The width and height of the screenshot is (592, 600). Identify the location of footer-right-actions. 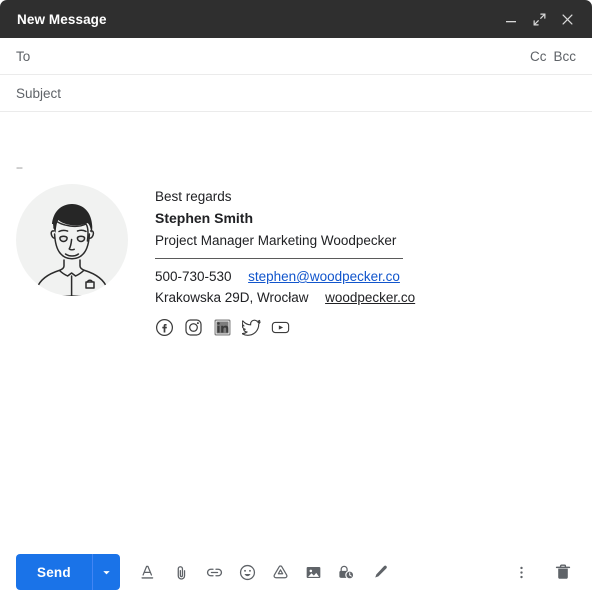
(542, 572).